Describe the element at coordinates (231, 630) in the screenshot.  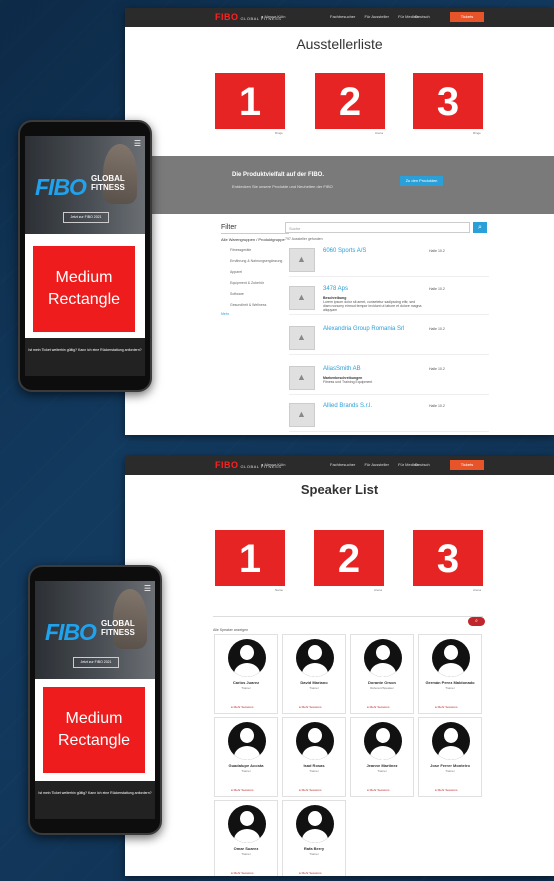
I see `filter-label: Alle Speaker anzeigen` at that location.